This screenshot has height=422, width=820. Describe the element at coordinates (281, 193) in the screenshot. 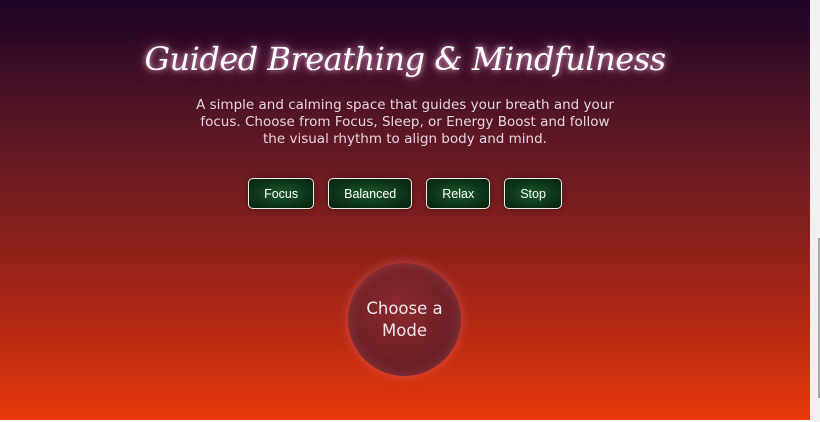

I see `focus-button: Focus` at that location.